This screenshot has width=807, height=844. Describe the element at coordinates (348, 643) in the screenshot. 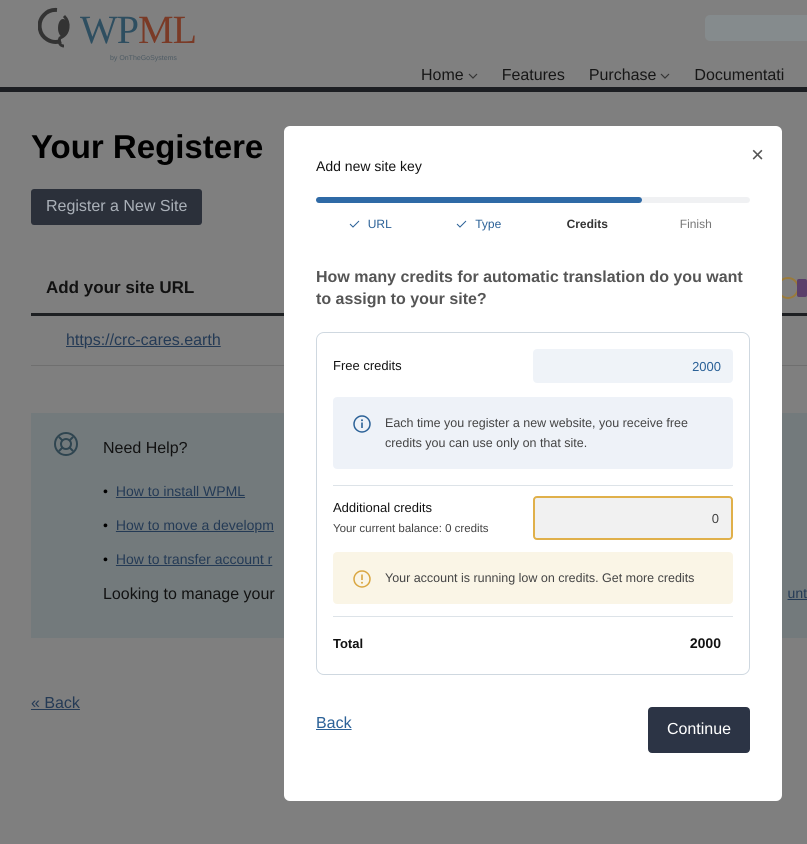

I see `total-label: Total` at that location.